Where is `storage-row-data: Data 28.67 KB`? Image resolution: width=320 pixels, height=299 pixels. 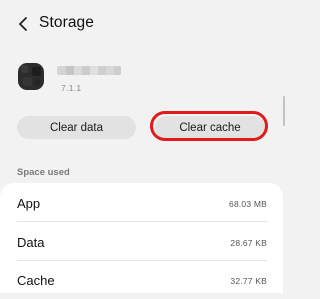 storage-row-data: Data 28.67 KB is located at coordinates (141, 242).